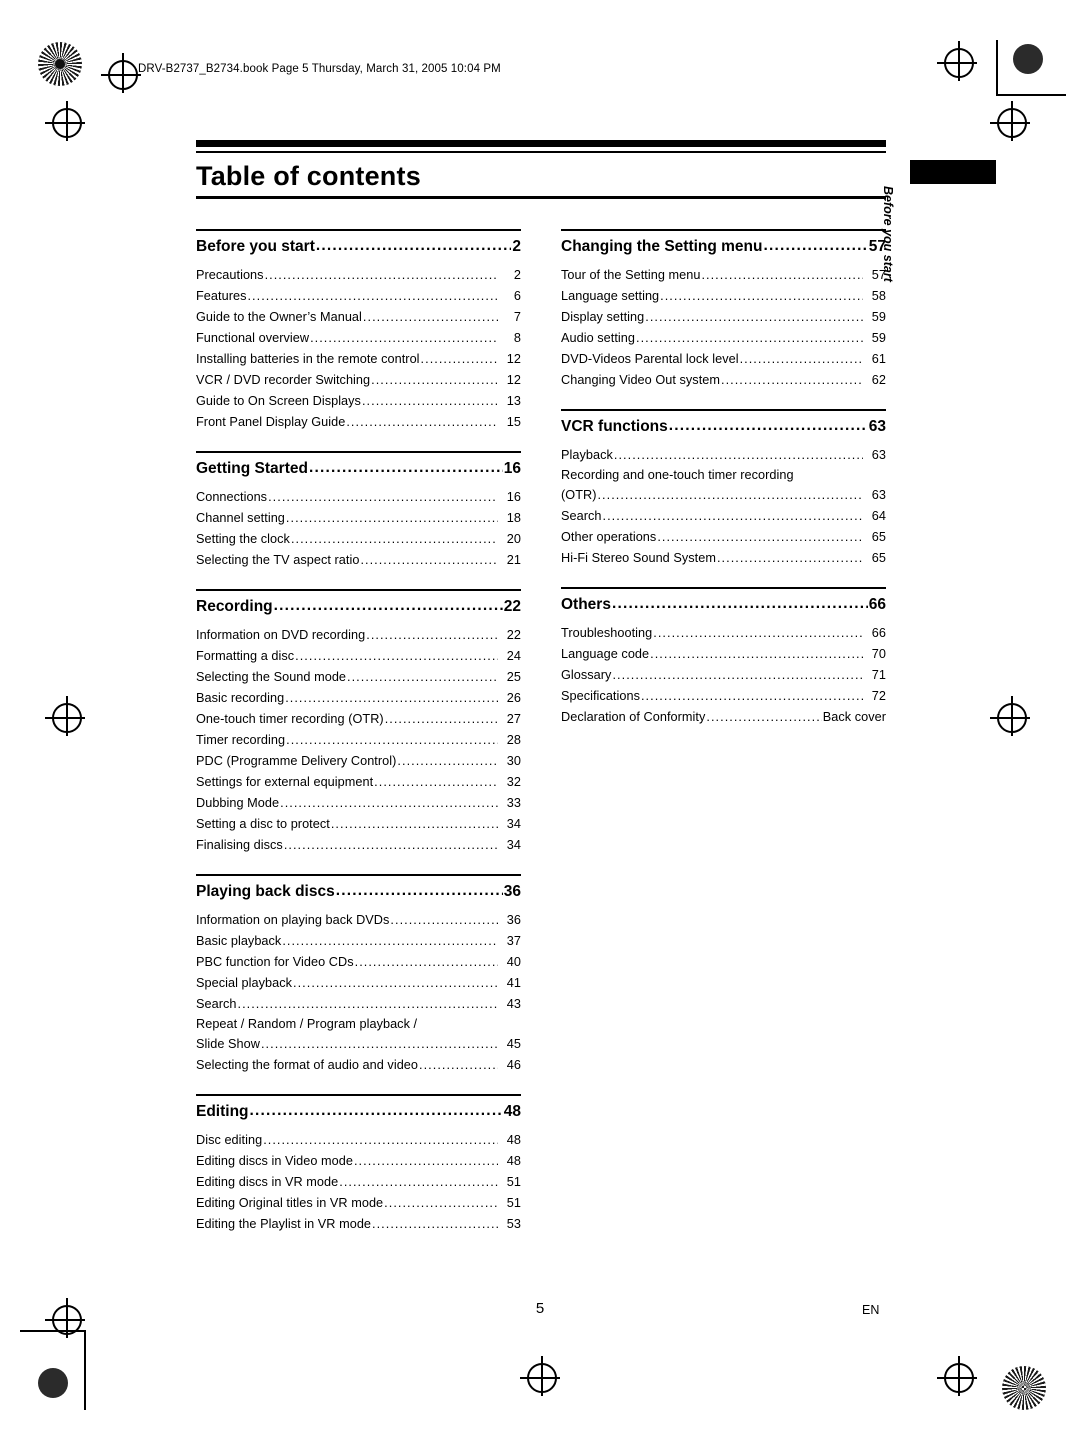  Describe the element at coordinates (957, 61) in the screenshot. I see `registration-mark-top-right` at that location.